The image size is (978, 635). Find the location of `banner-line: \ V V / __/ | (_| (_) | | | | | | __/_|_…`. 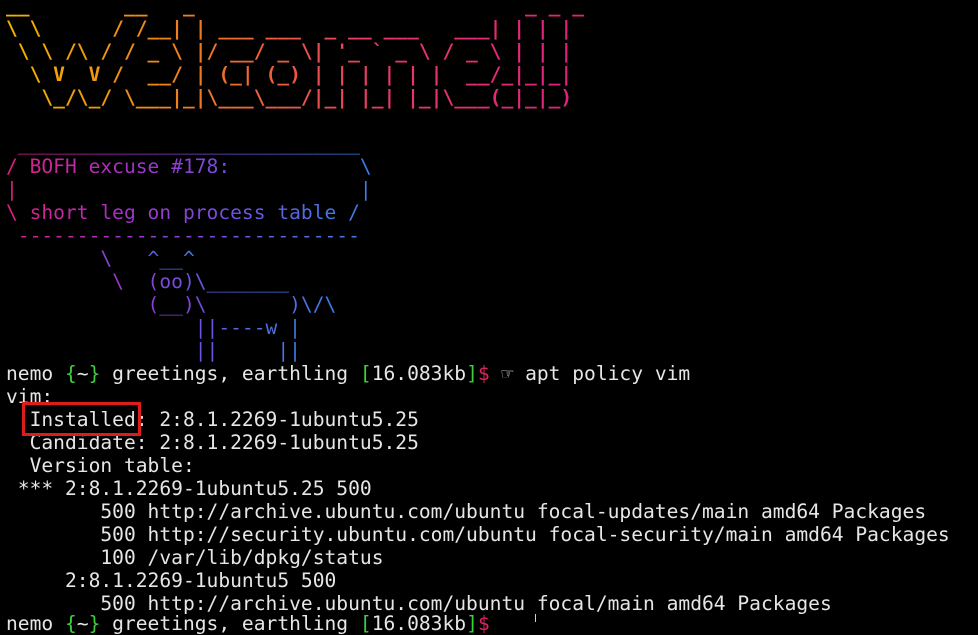

banner-line: \ V V / __/ | (_| (_) | | | | | | __/_|_… is located at coordinates (289, 74).